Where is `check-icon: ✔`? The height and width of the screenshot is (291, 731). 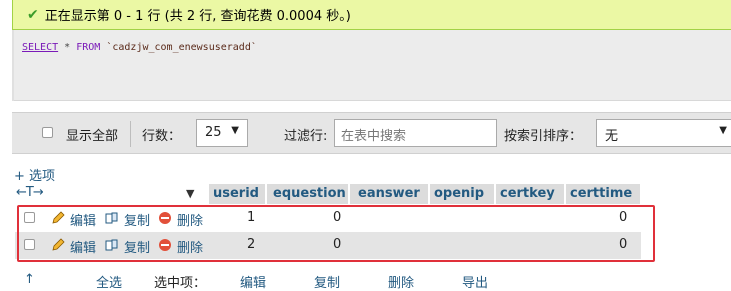 check-icon: ✔ is located at coordinates (33, 14).